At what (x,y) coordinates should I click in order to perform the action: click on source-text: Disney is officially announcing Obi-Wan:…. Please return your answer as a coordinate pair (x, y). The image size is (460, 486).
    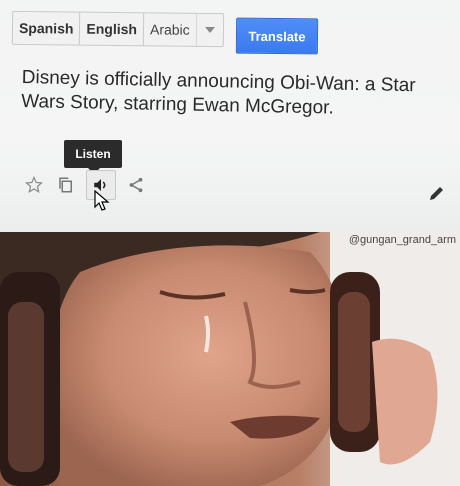
    Looking at the image, I should click on (236, 94).